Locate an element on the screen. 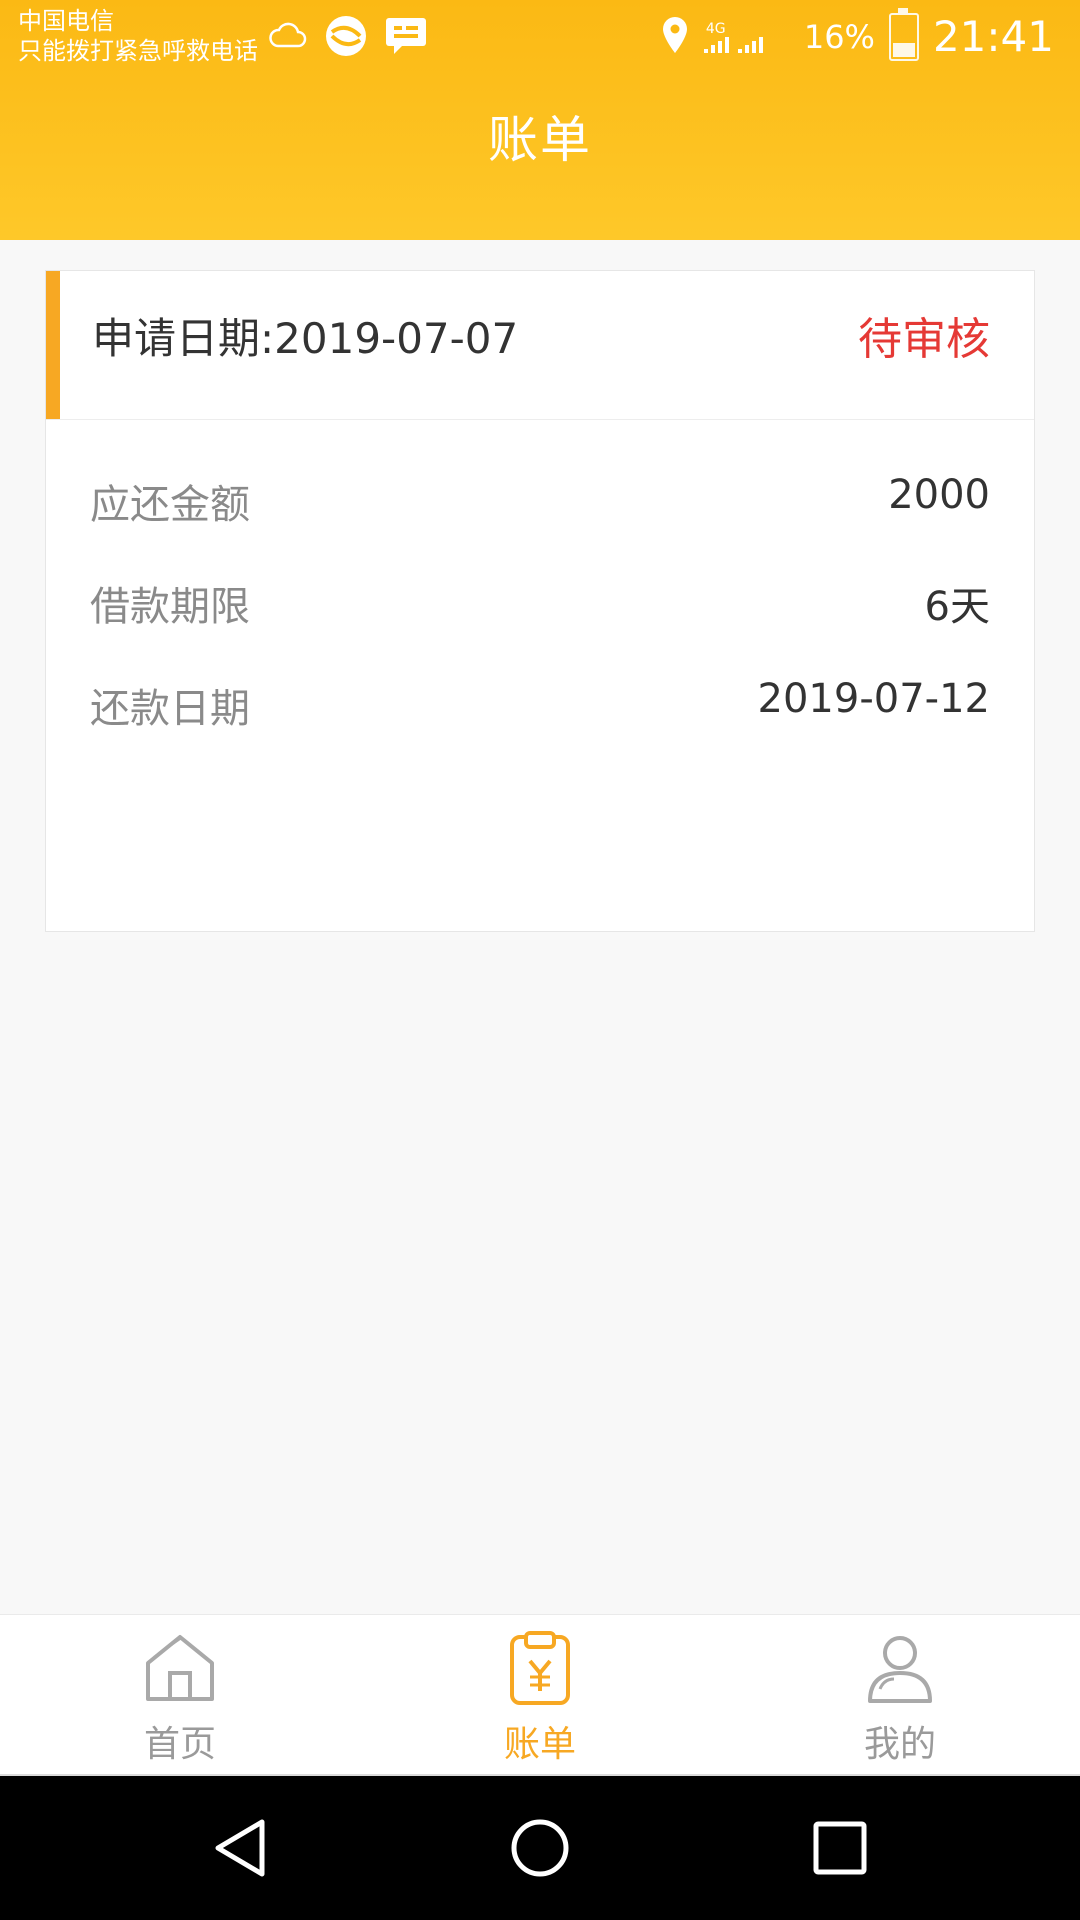 This screenshot has width=1080, height=1920. header: 中国电信 只能拨打紧急呼救电话 4G 16% 21:41 账单 is located at coordinates (540, 120).